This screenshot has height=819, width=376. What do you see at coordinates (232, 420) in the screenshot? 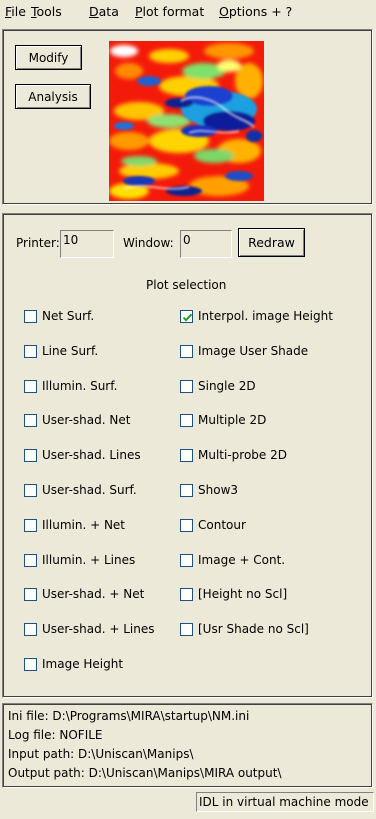
I see `checkbox-label-right-3: Multiple 2D` at bounding box center [232, 420].